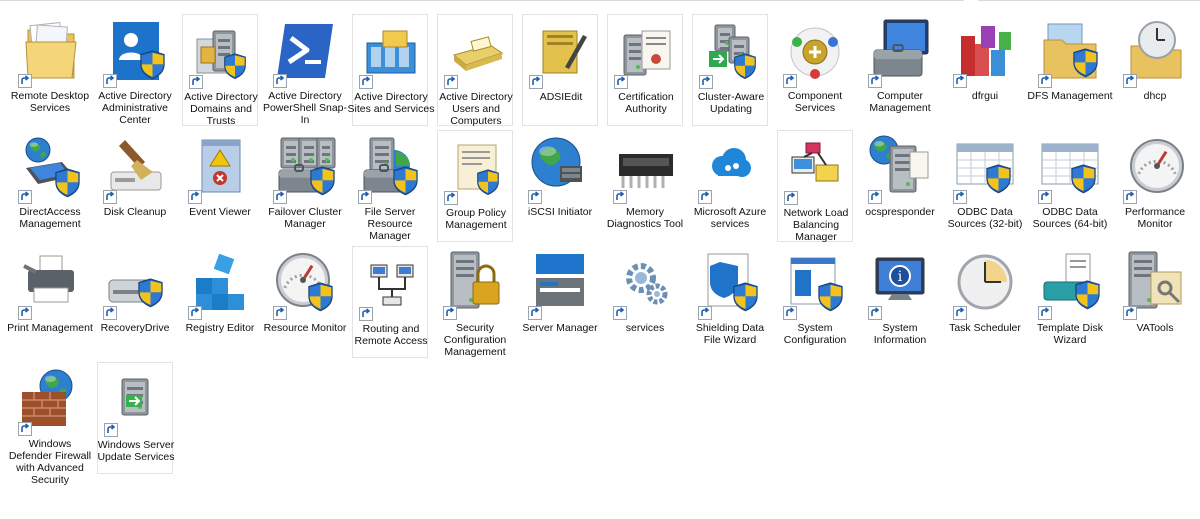  What do you see at coordinates (391, 103) in the screenshot?
I see `shortcut-label: Active Directory Sites and Services` at bounding box center [391, 103].